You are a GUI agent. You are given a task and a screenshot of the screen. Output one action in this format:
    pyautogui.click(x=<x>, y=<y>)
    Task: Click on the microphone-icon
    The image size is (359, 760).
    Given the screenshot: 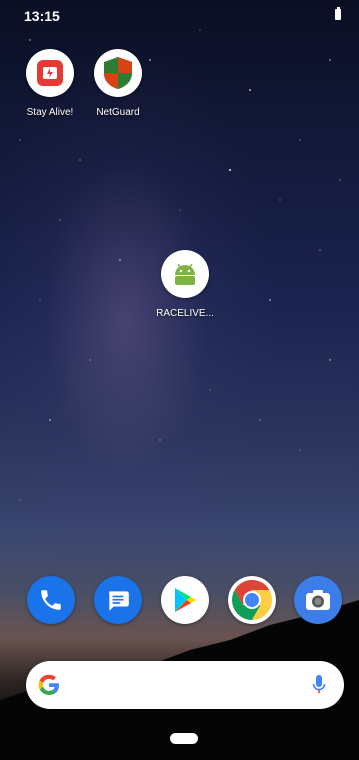 What is the action you would take?
    pyautogui.click(x=319, y=687)
    